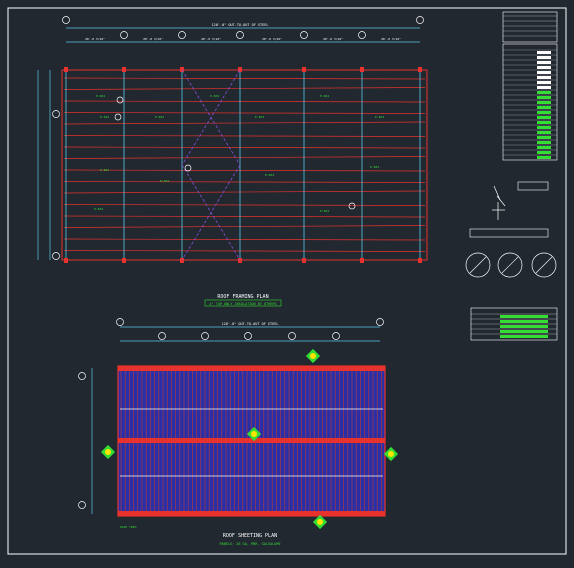  Describe the element at coordinates (251, 368) in the screenshot. I see `ridge-band-top` at that location.